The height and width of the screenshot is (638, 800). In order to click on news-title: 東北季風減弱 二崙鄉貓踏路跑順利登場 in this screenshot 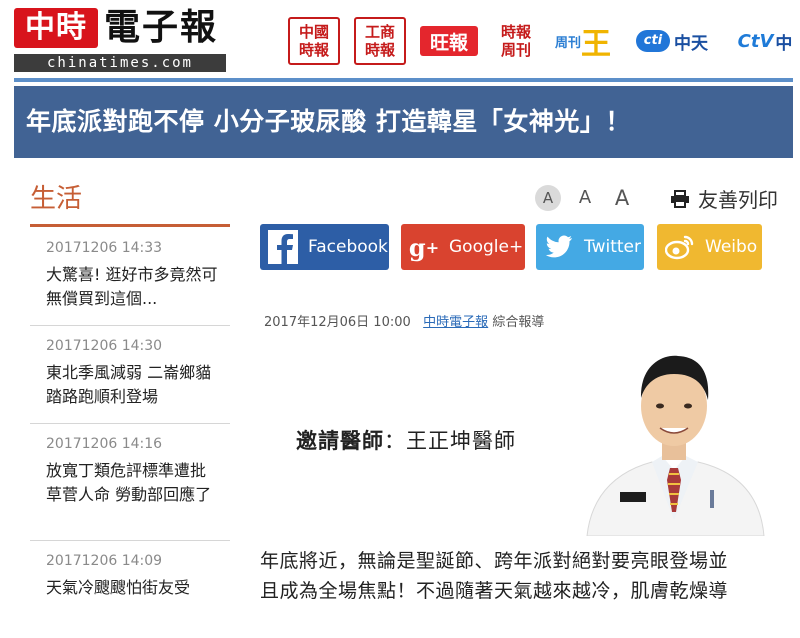, I will do `click(133, 385)`.